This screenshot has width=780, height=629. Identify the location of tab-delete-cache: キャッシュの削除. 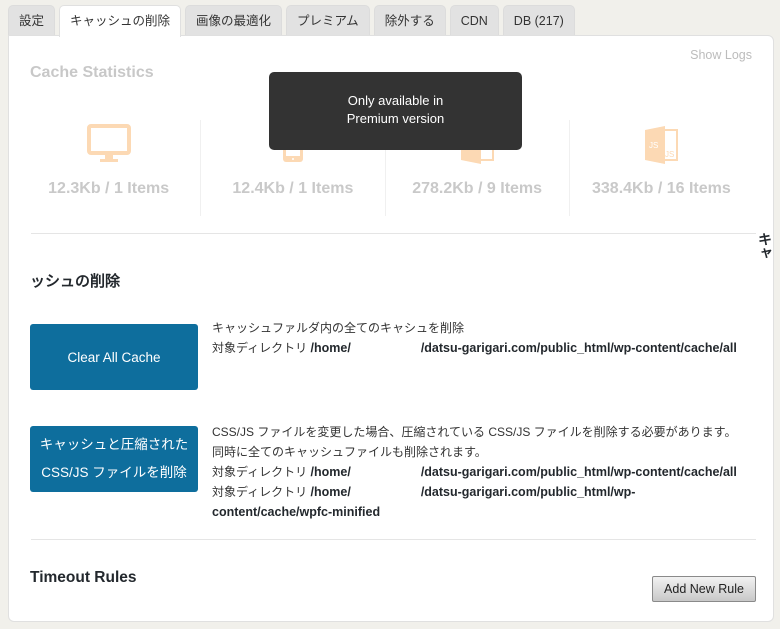
(120, 21).